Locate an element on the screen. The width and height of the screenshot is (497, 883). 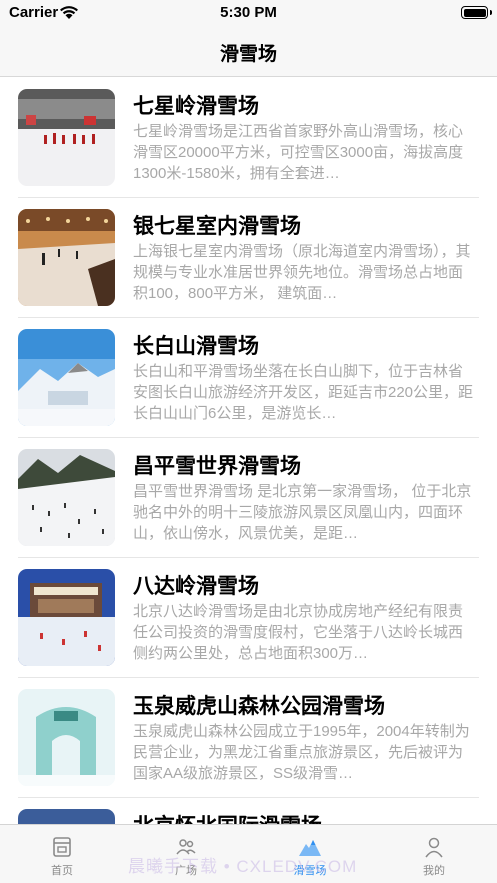
resort-title: 八达岭滑雪场 is located at coordinates (196, 586).